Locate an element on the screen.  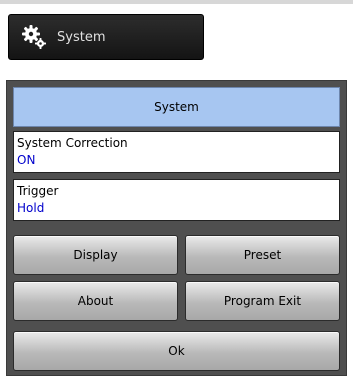
gear-icon is located at coordinates (34, 37).